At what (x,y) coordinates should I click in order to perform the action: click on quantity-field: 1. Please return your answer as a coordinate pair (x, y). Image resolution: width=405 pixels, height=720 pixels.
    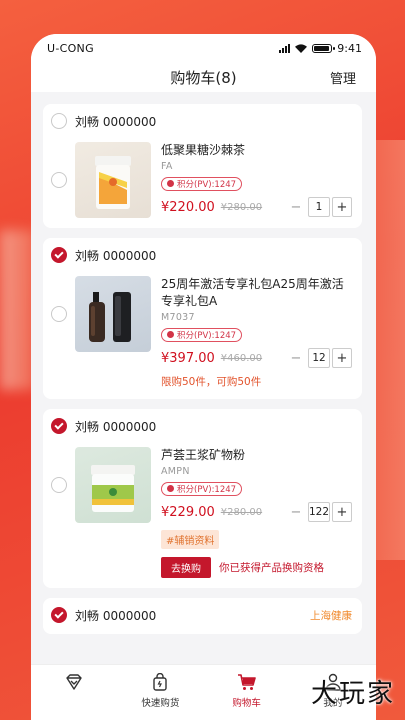
    Looking at the image, I should click on (319, 207).